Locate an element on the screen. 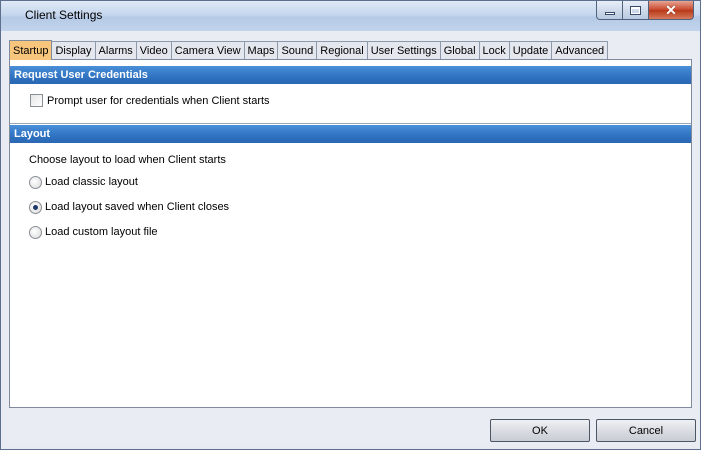 The height and width of the screenshot is (450, 701). classic-layout-label: Load classic layout is located at coordinates (91, 182).